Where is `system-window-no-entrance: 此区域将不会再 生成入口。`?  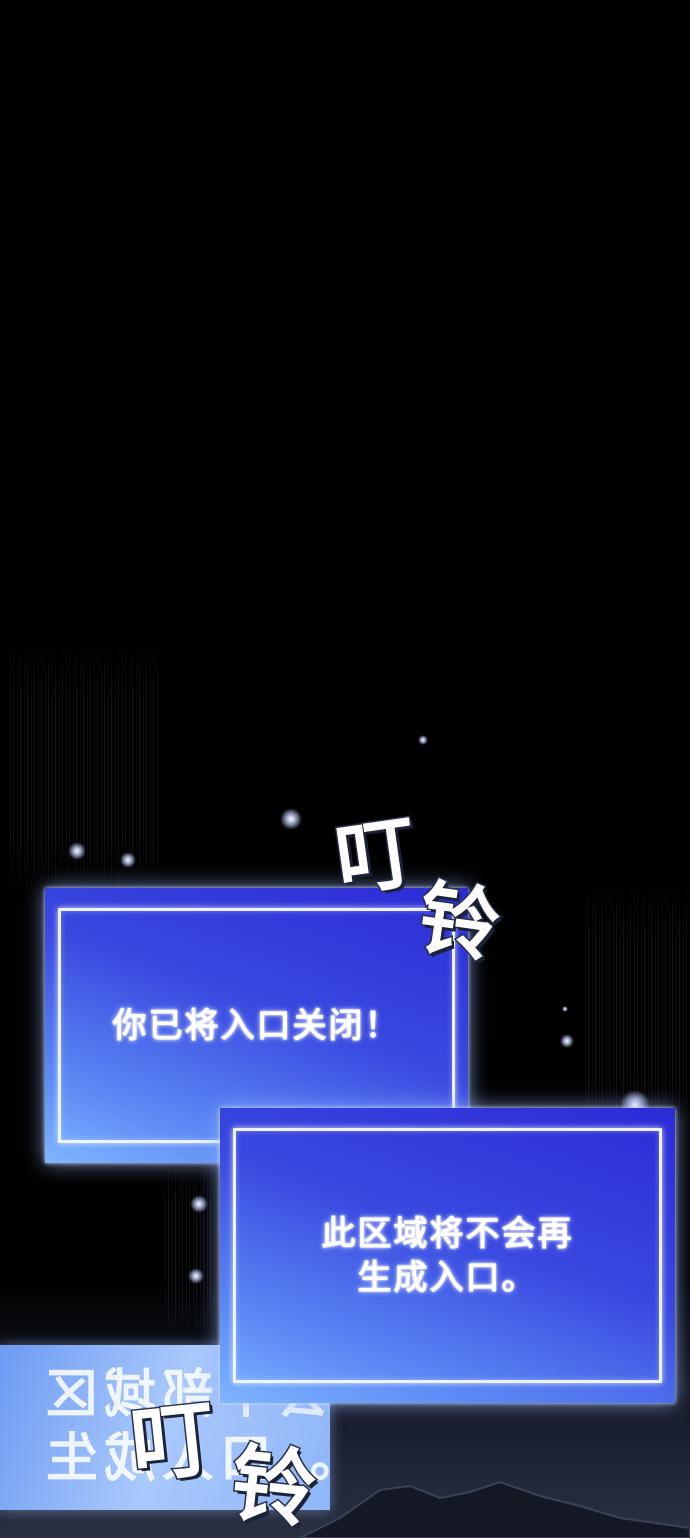
system-window-no-entrance: 此区域将不会再 生成入口。 is located at coordinates (447, 1255).